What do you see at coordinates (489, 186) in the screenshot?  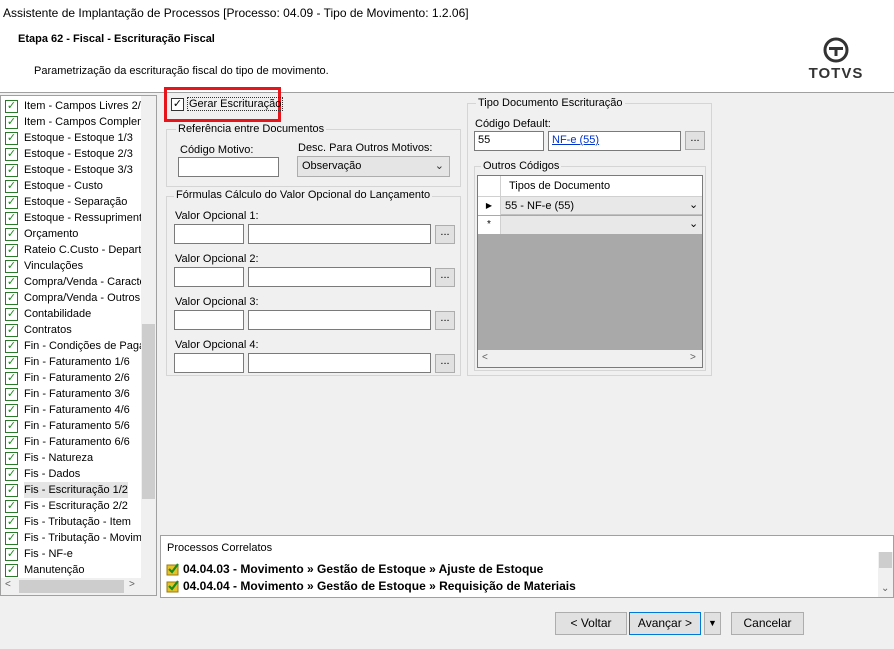 I see `grid-corner` at bounding box center [489, 186].